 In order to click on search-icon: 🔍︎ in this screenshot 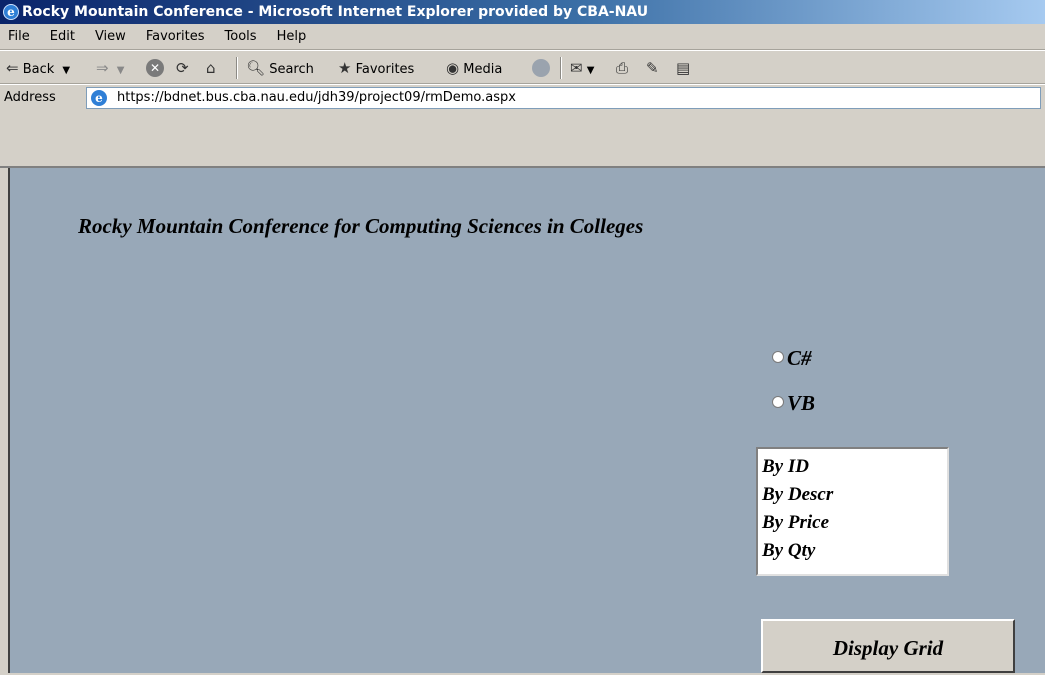, I will do `click(256, 68)`.